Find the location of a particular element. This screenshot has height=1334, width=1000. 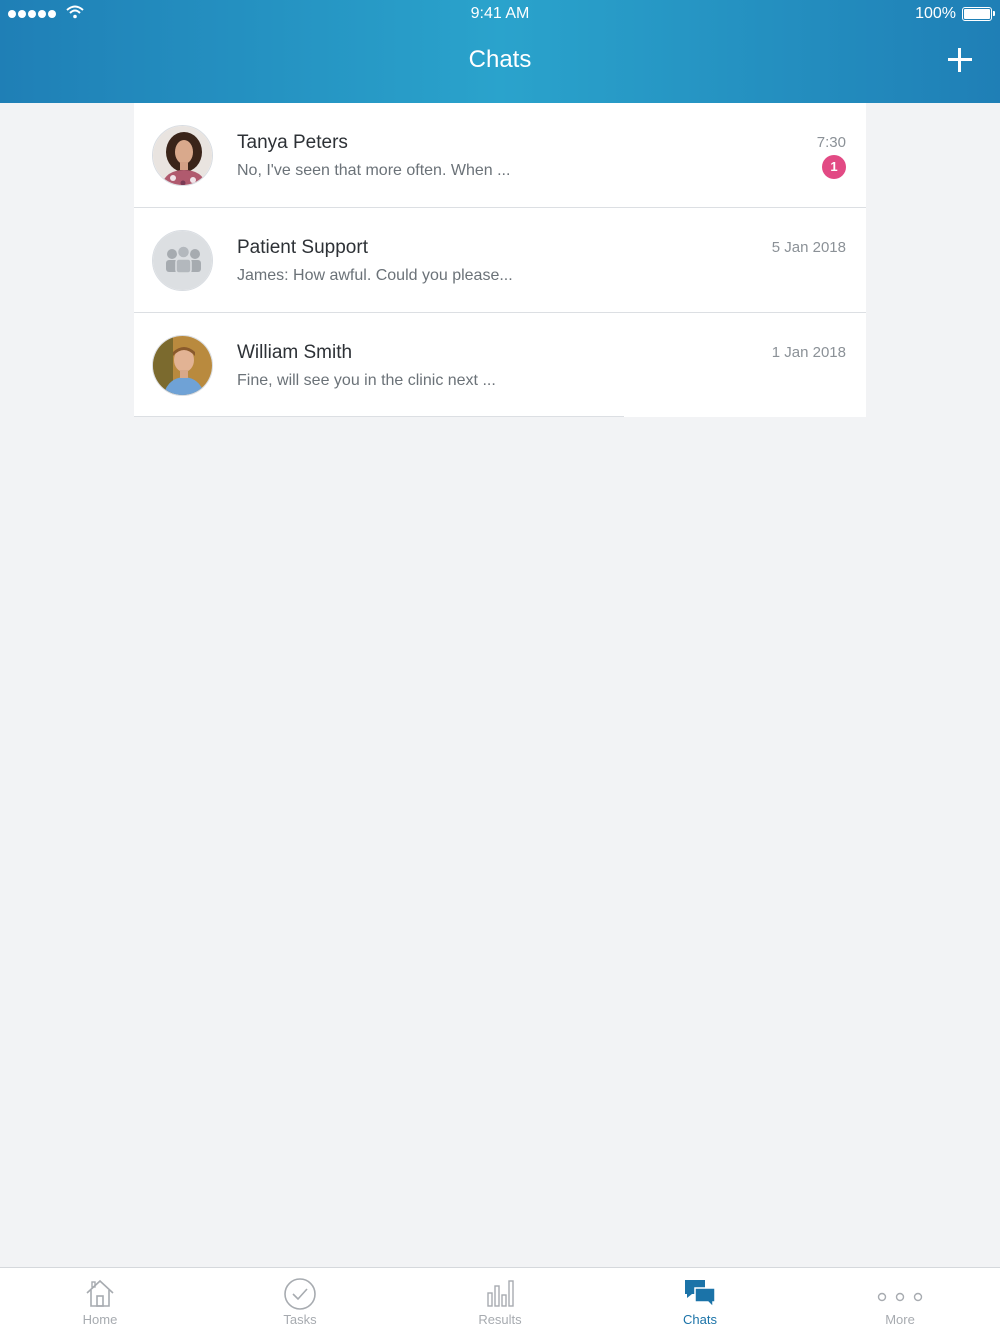

chat-date: 5 Jan 2018 is located at coordinates (808, 247).